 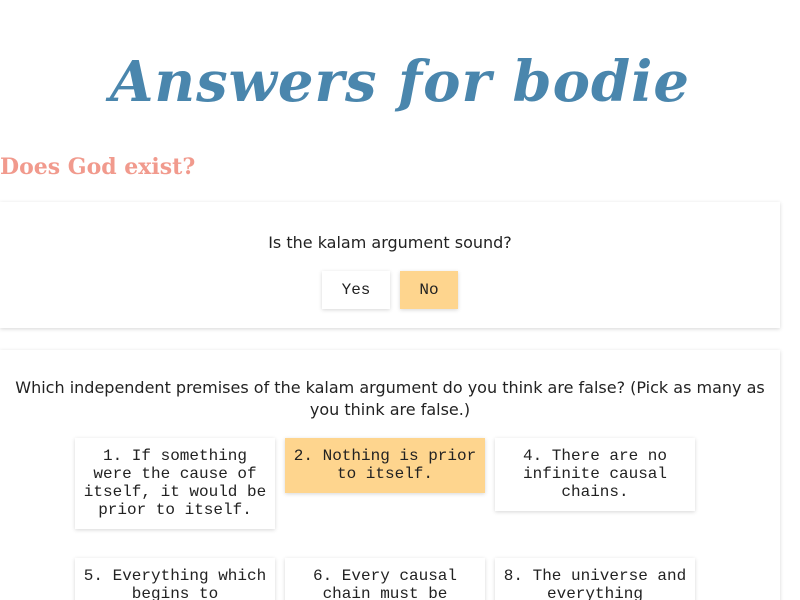 I want to click on premise-option-4: 4. There are no infinite causal chains., so click(x=595, y=474).